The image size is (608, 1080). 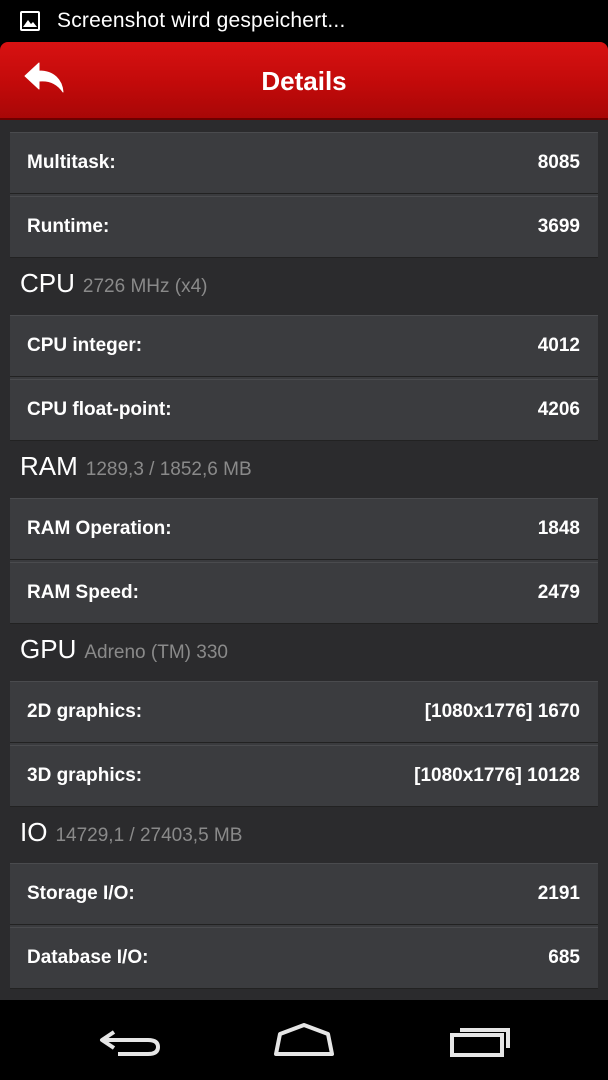 I want to click on row-label: Storage I/O:, so click(x=81, y=893).